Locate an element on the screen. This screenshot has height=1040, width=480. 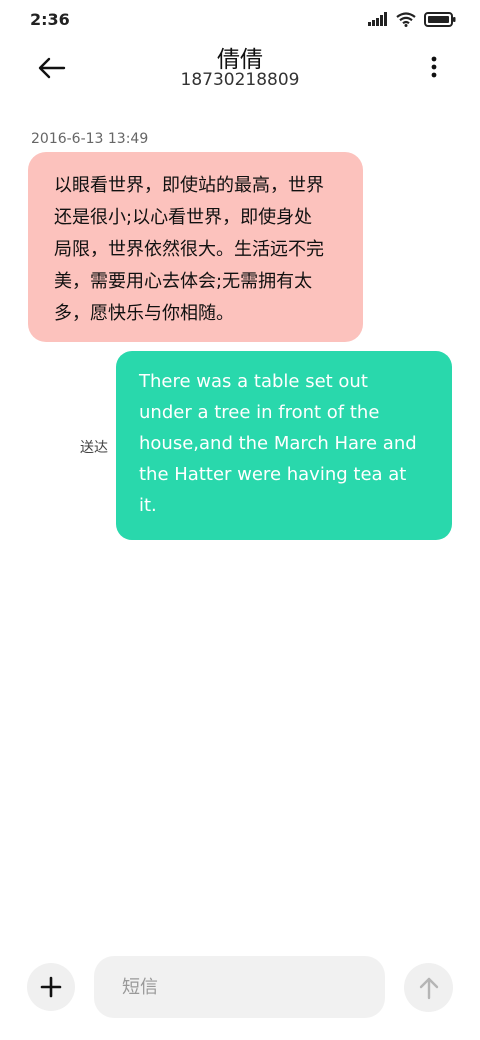
message-line: it. is located at coordinates (148, 505).